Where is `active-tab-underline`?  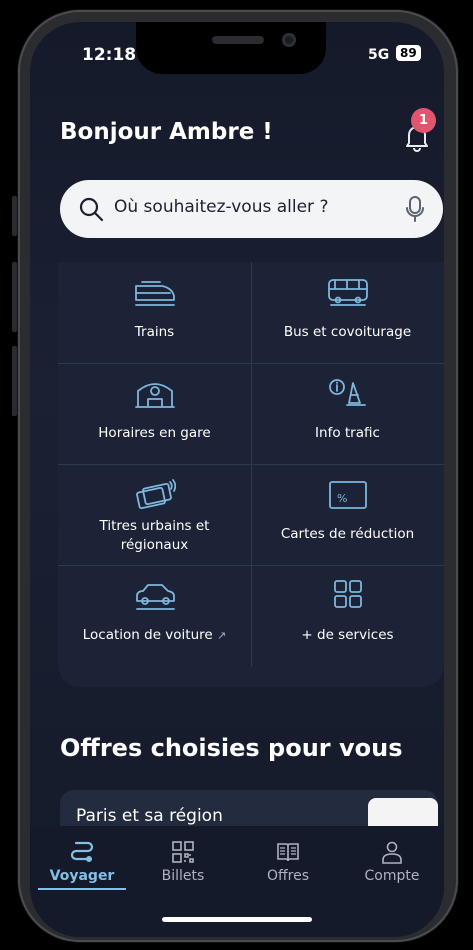 active-tab-underline is located at coordinates (82, 889).